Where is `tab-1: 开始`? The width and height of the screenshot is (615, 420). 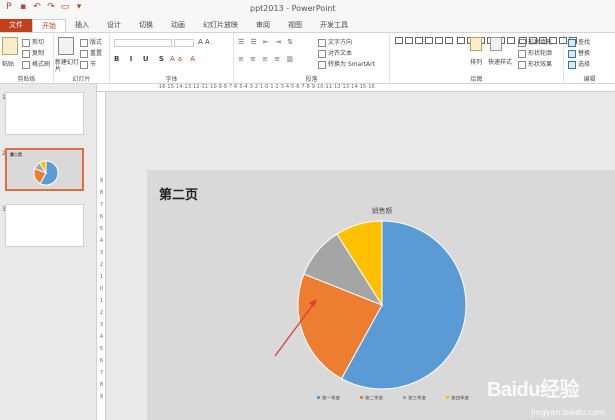
tab-1: 开始 is located at coordinates (49, 25).